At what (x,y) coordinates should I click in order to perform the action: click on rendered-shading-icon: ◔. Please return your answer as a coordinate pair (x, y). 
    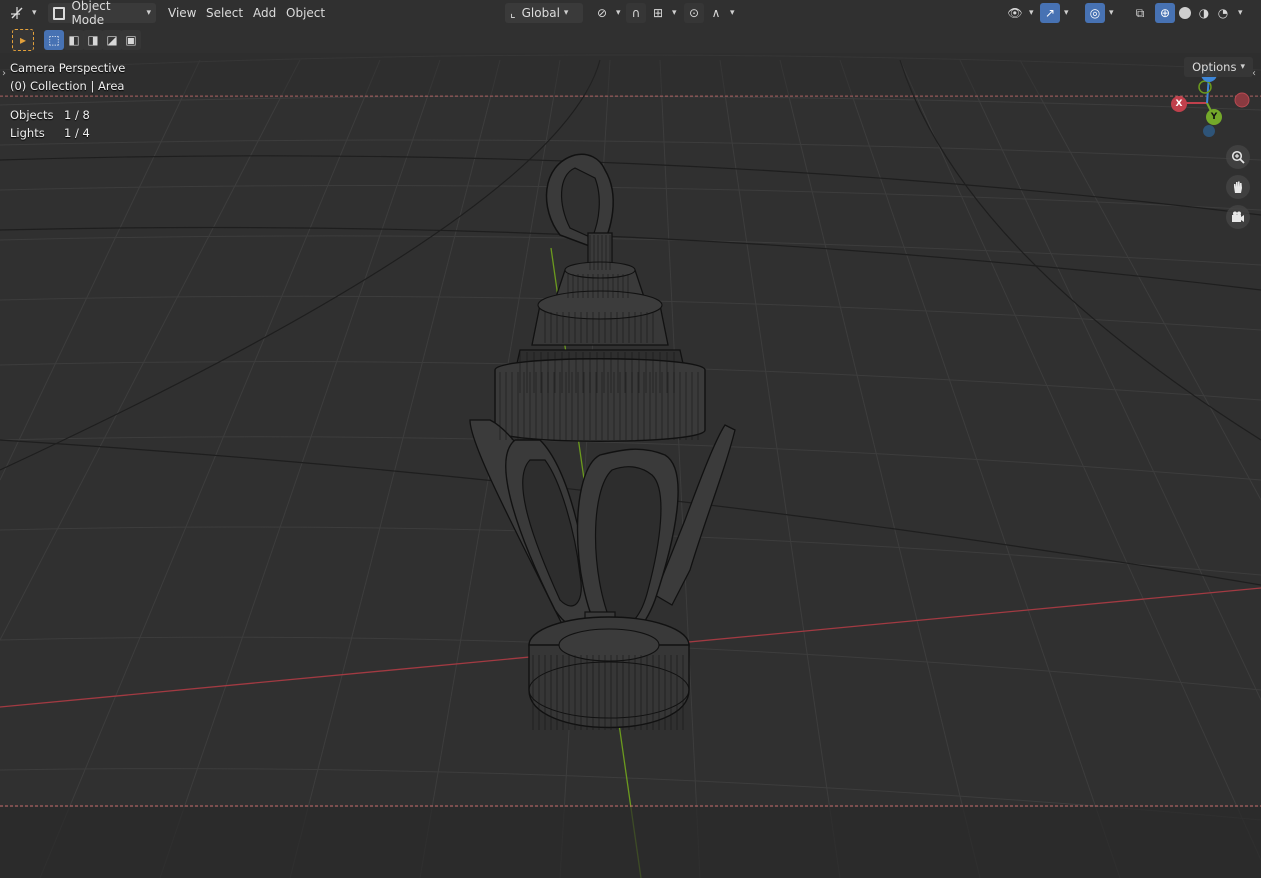
    Looking at the image, I should click on (1223, 13).